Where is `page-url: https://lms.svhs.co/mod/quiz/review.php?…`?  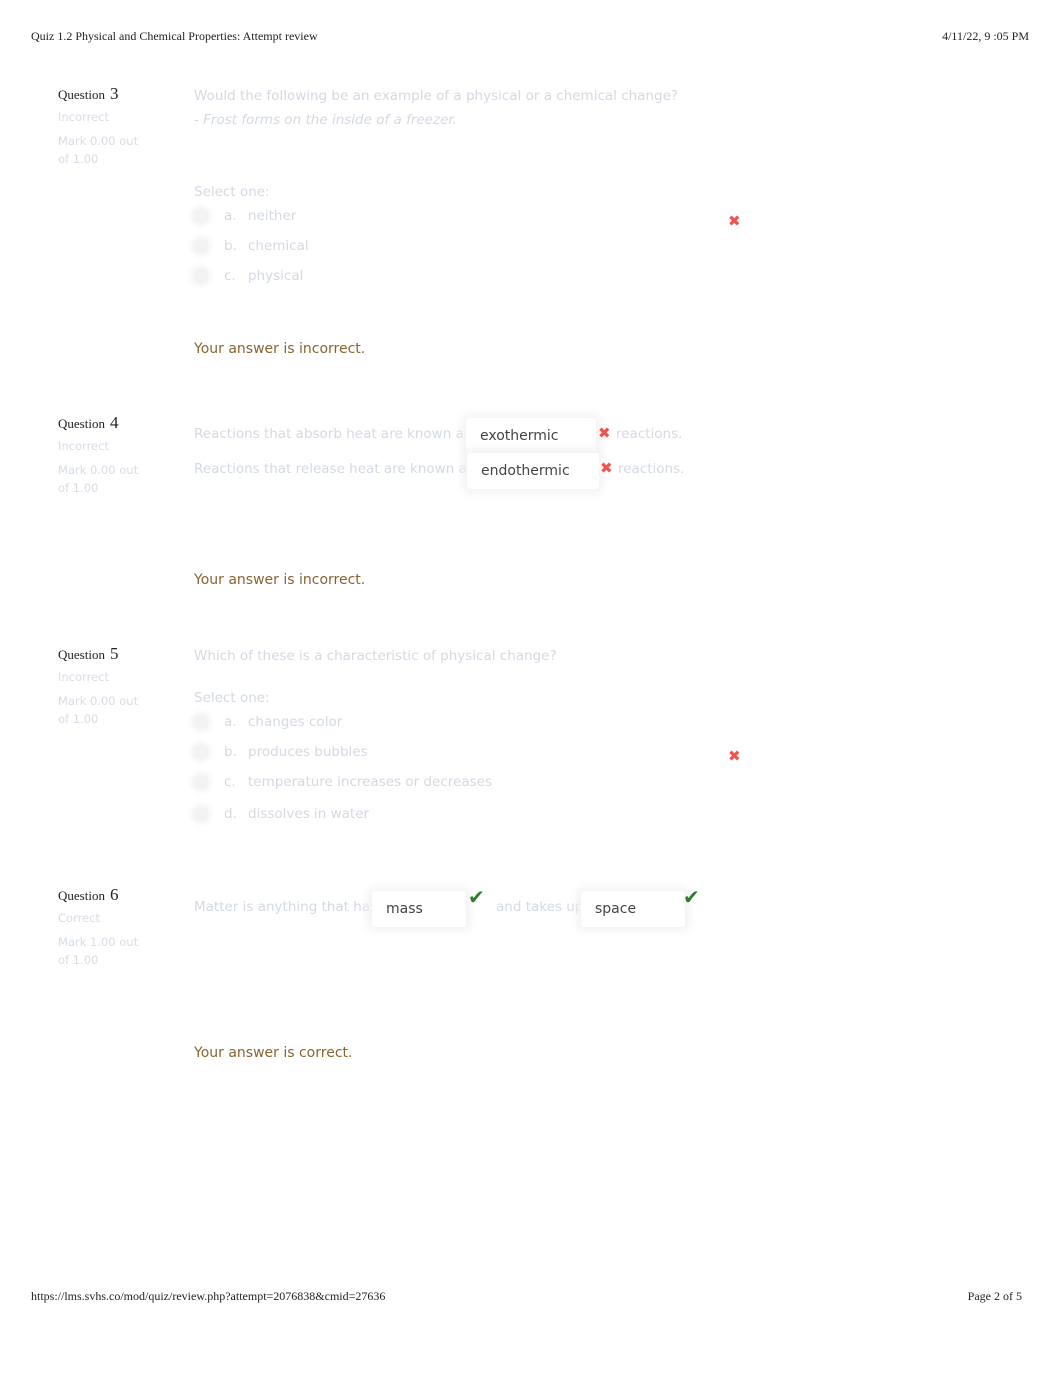
page-url: https://lms.svhs.co/mod/quiz/review.php?… is located at coordinates (208, 1296).